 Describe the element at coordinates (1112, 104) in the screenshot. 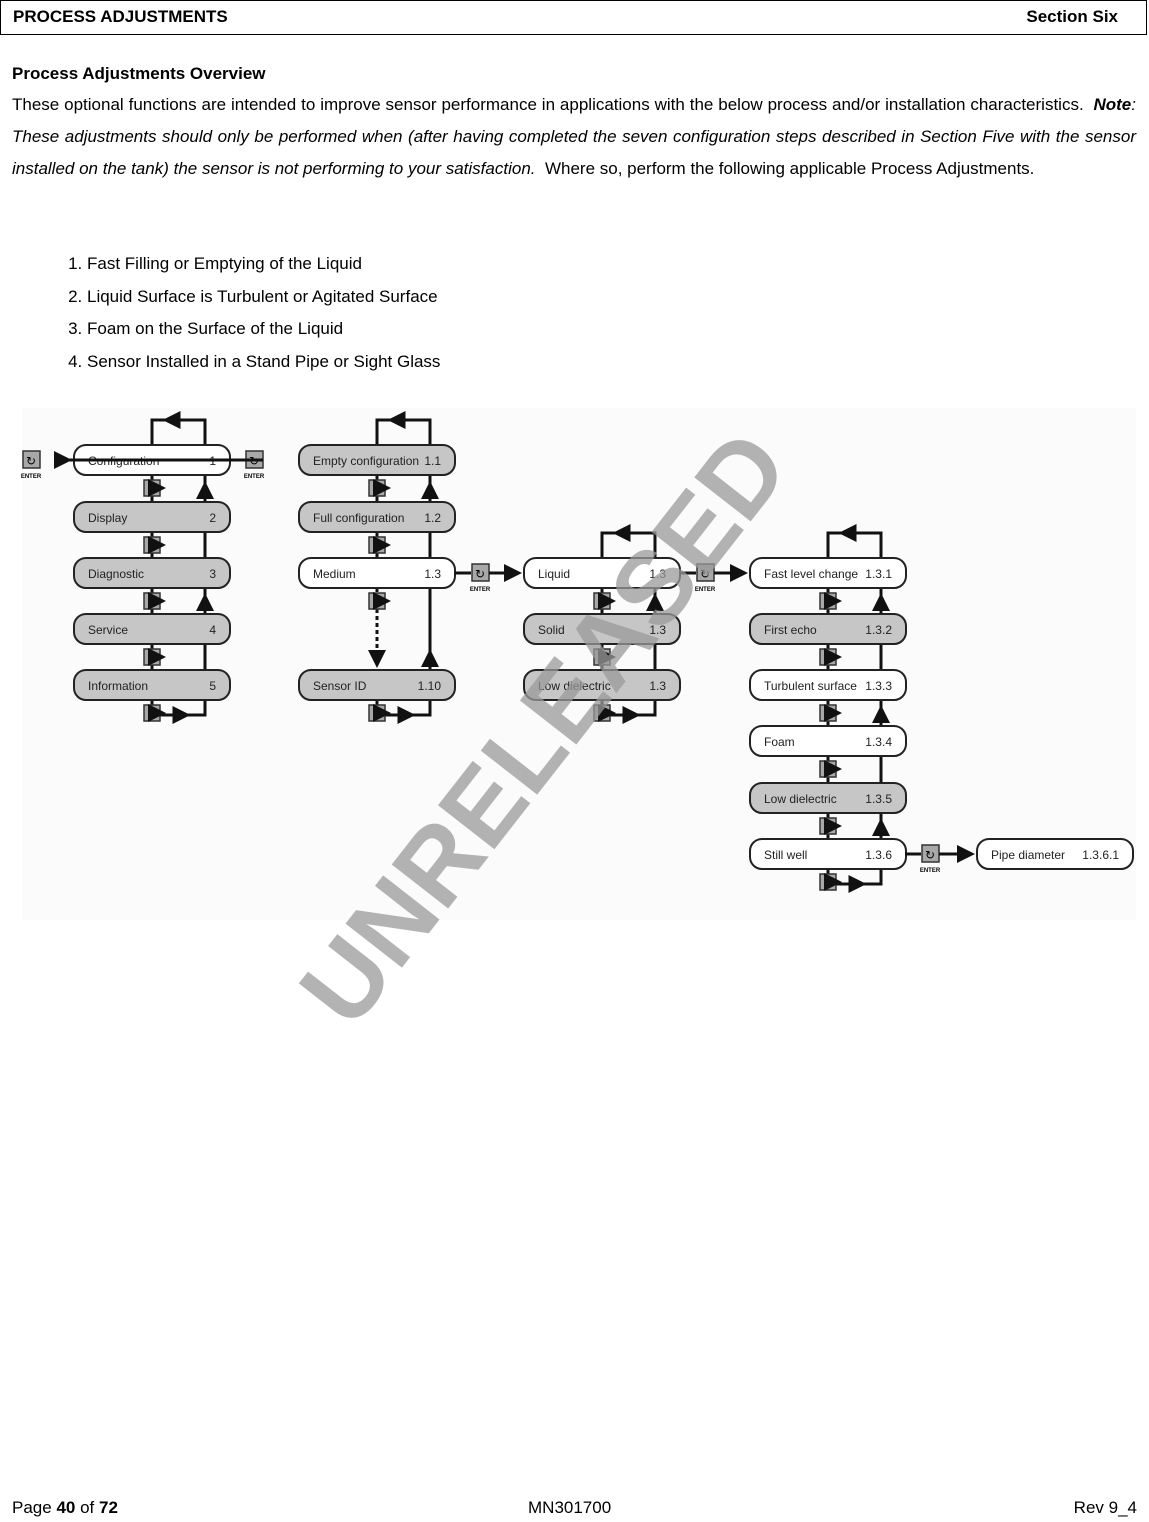

I see `note-label: Note` at that location.